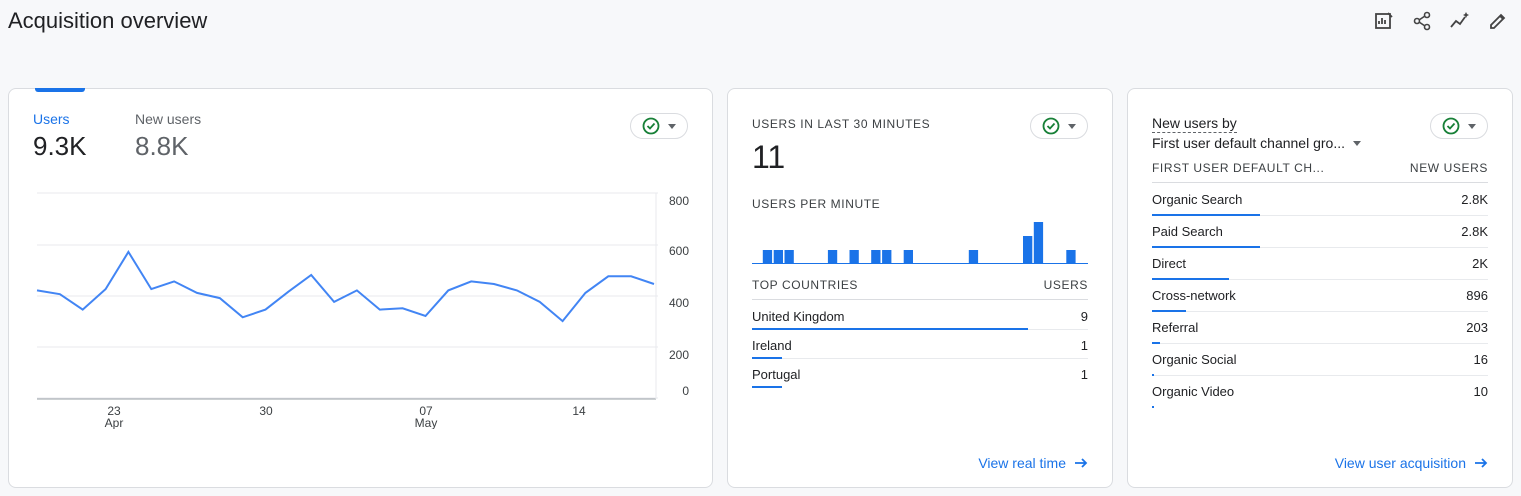  Describe the element at coordinates (1498, 21) in the screenshot. I see `edit-icon` at that location.